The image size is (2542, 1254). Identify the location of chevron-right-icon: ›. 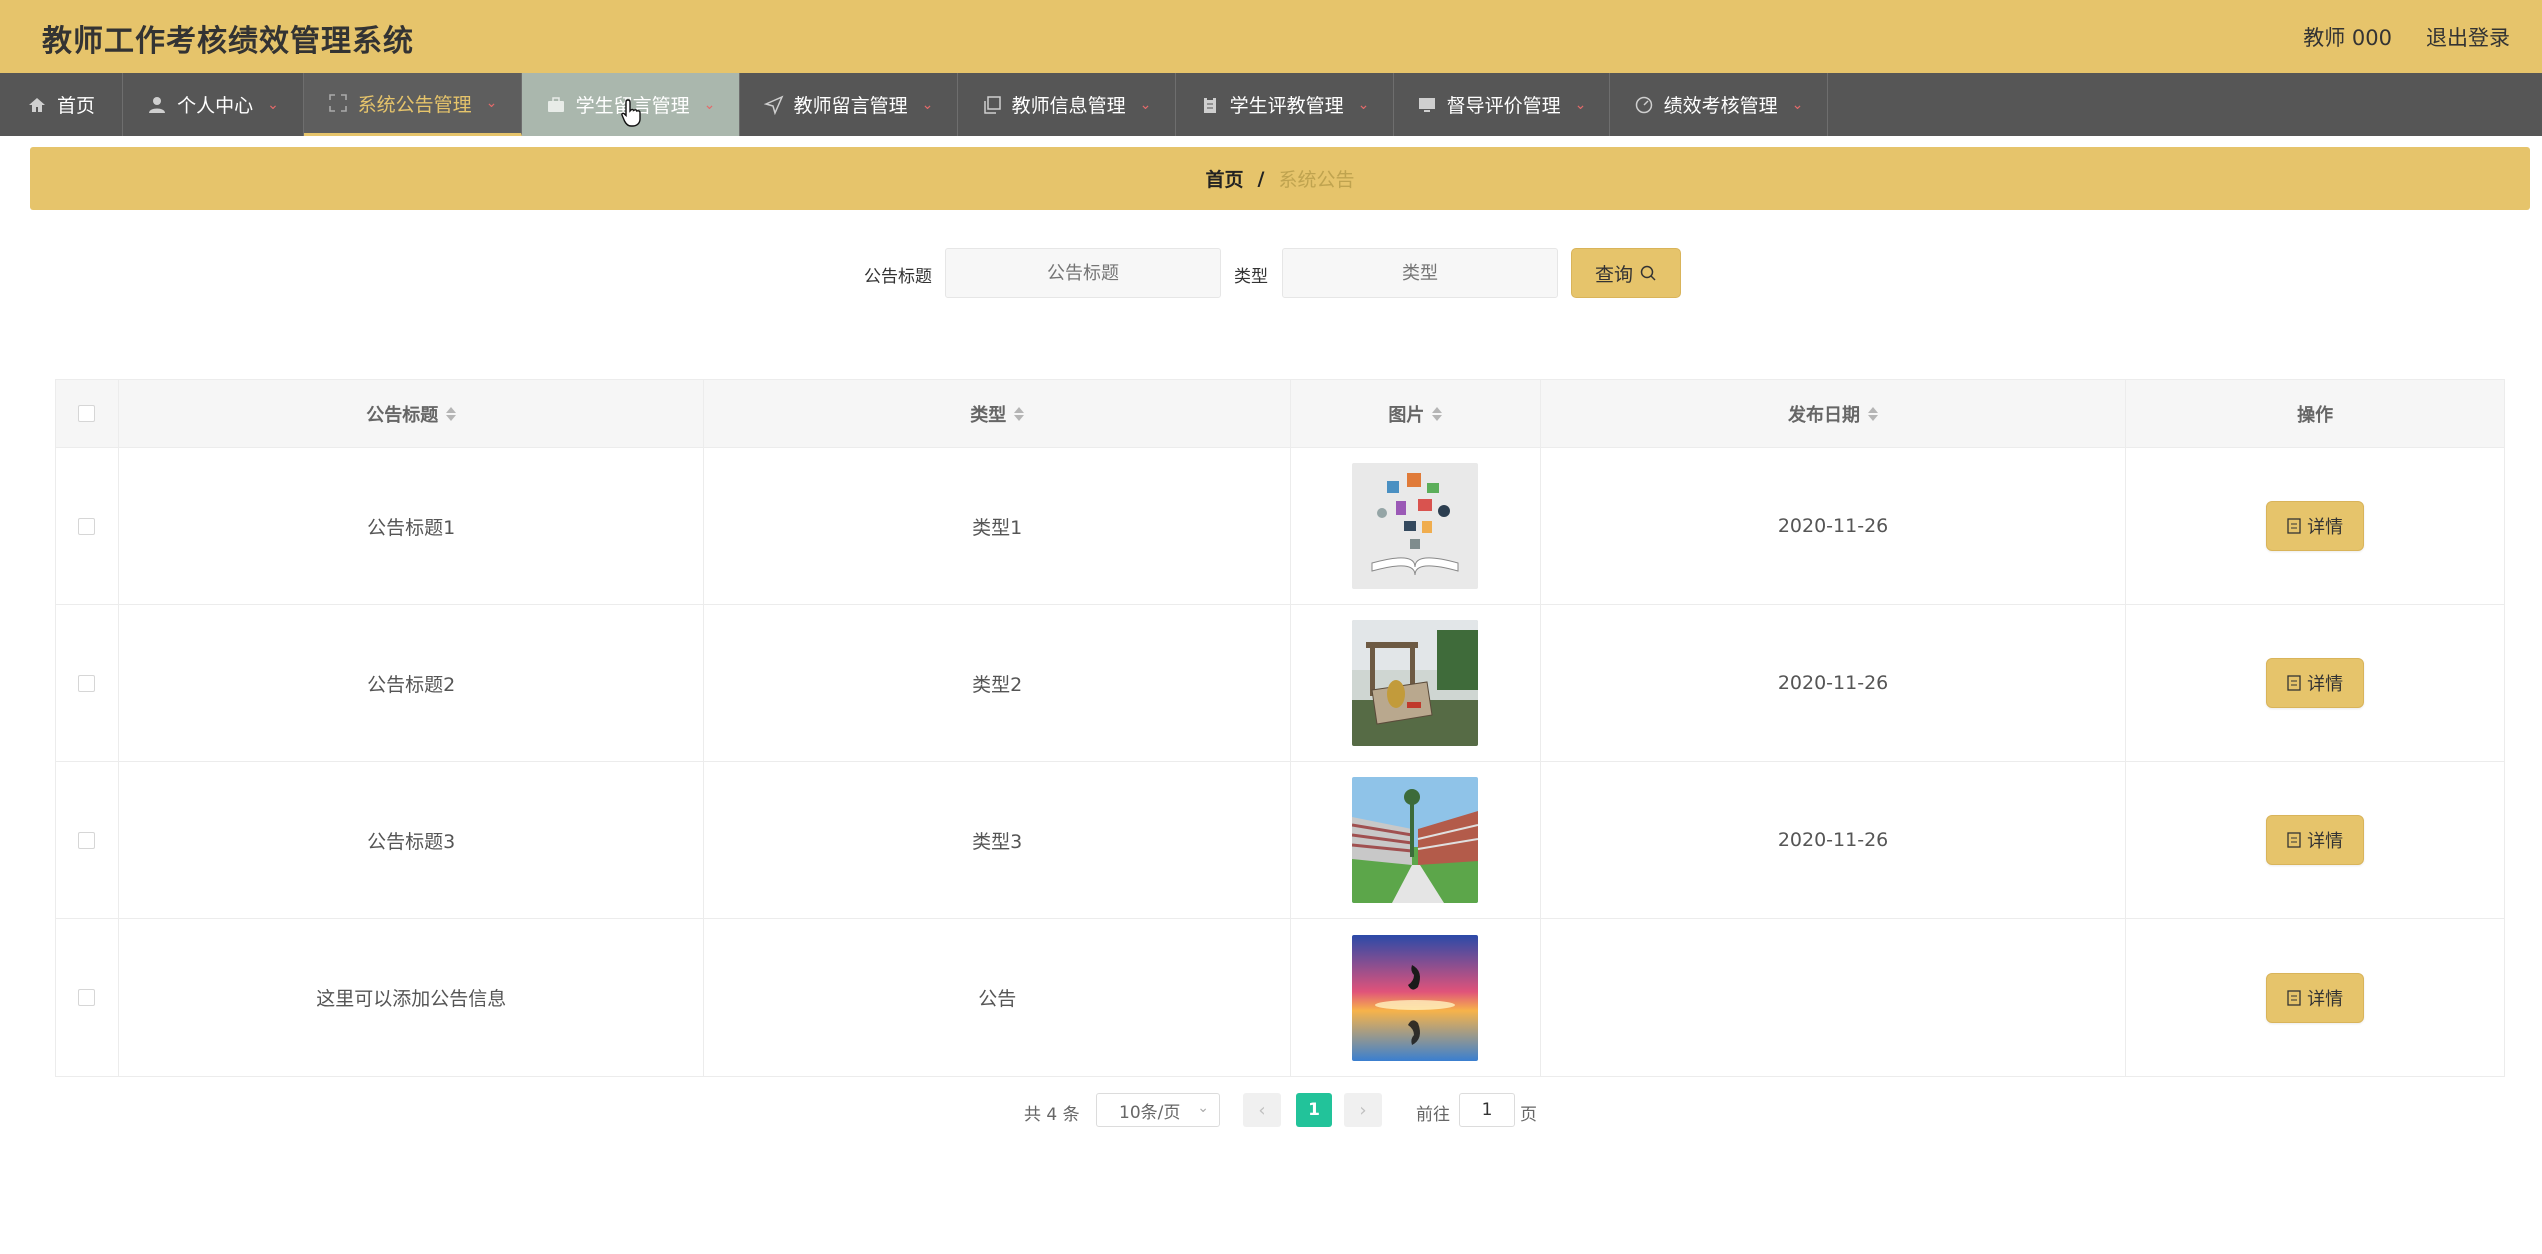
(1363, 1110).